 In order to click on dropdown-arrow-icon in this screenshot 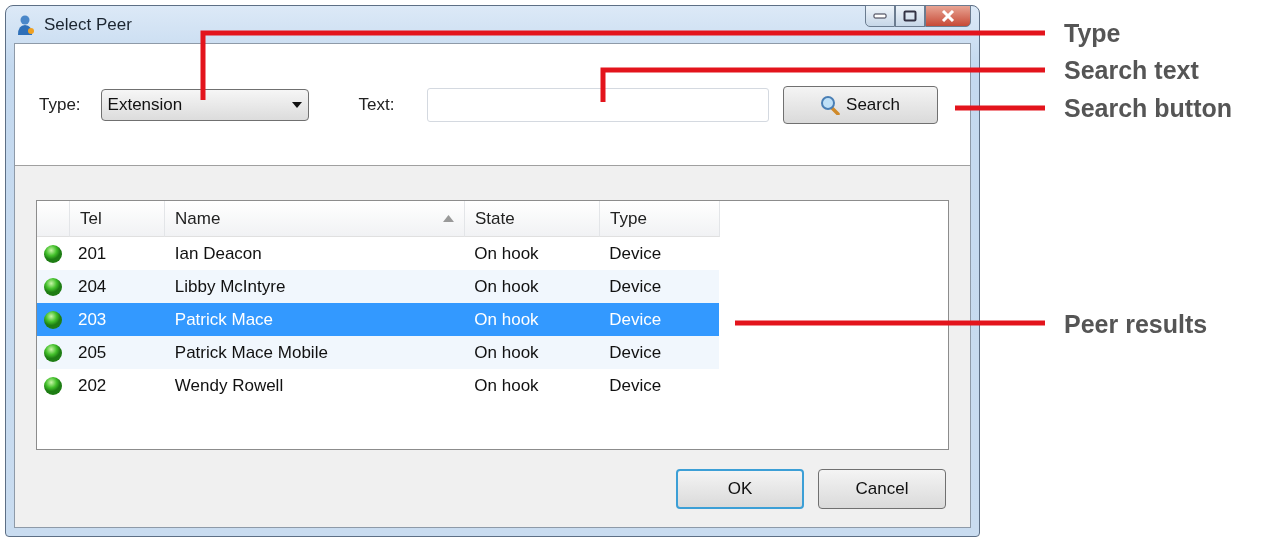, I will do `click(296, 104)`.